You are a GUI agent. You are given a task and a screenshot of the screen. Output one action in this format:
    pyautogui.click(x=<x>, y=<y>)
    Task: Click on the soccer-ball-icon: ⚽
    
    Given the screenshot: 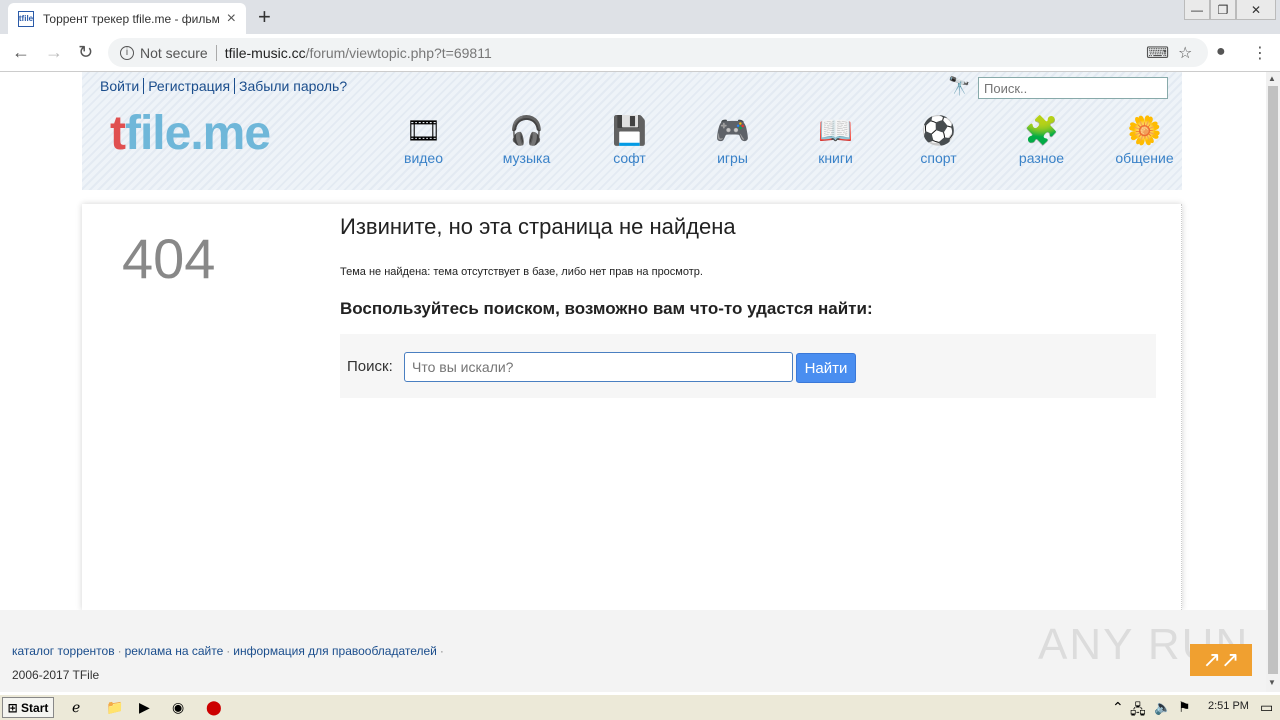 What is the action you would take?
    pyautogui.click(x=938, y=130)
    